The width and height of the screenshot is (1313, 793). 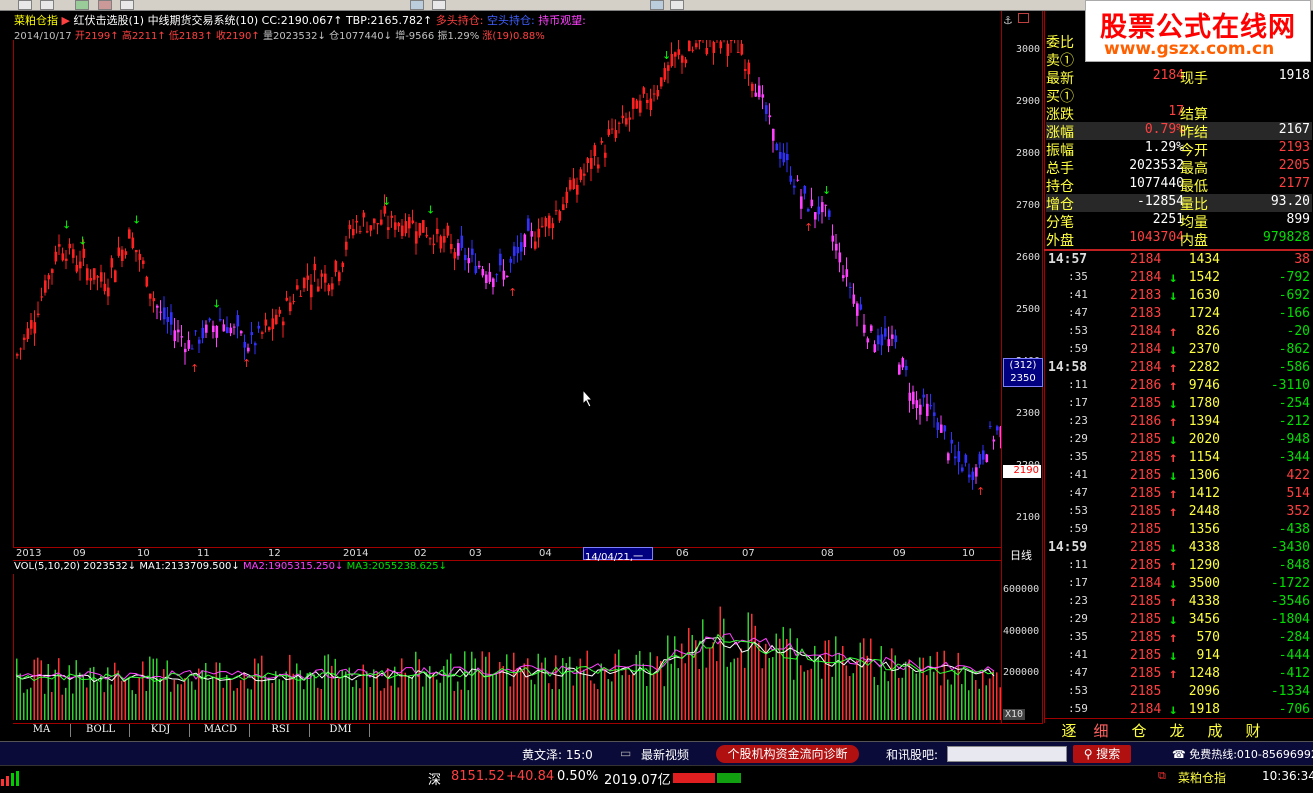 What do you see at coordinates (1139, 730) in the screenshot?
I see `tab-position: 仓` at bounding box center [1139, 730].